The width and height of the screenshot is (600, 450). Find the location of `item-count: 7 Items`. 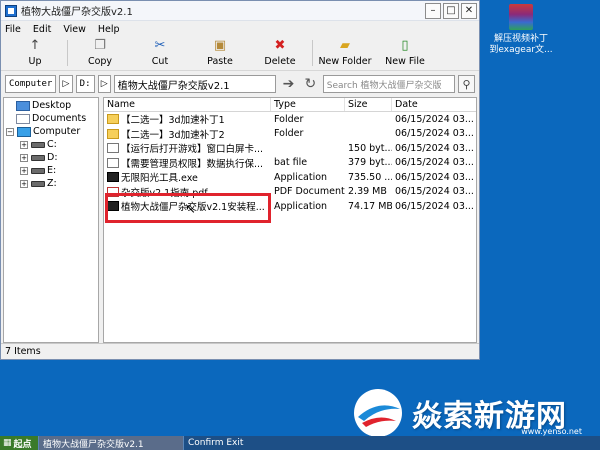

item-count: 7 Items is located at coordinates (23, 351).